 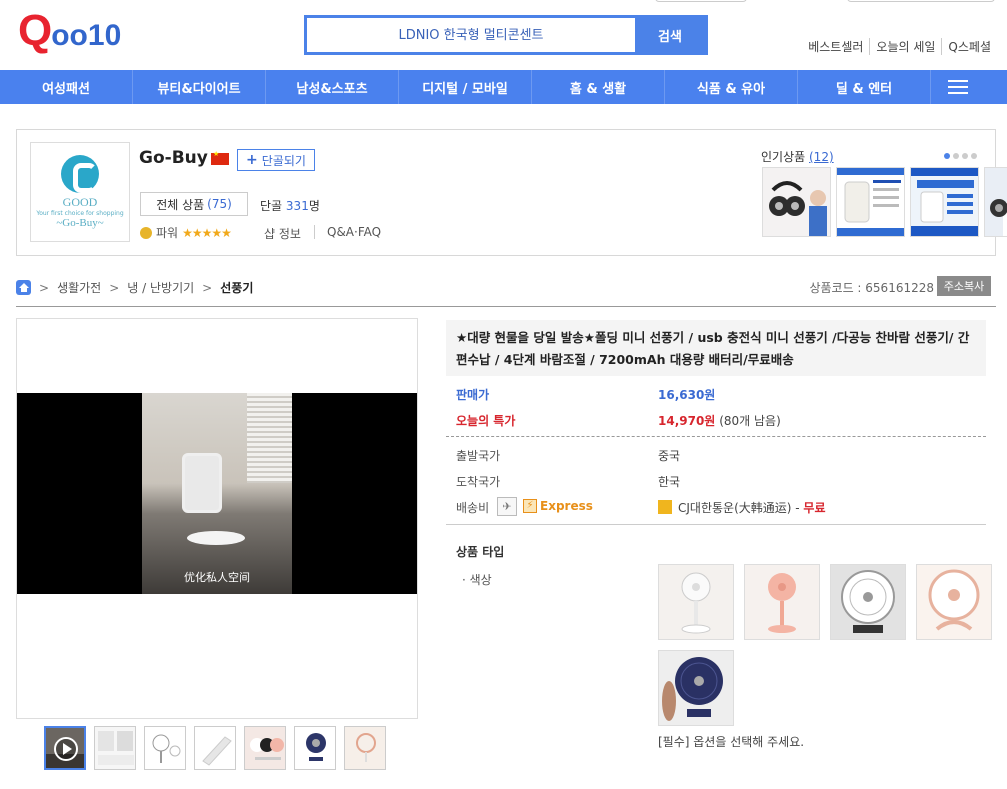 I want to click on color-option-white, so click(x=696, y=602).